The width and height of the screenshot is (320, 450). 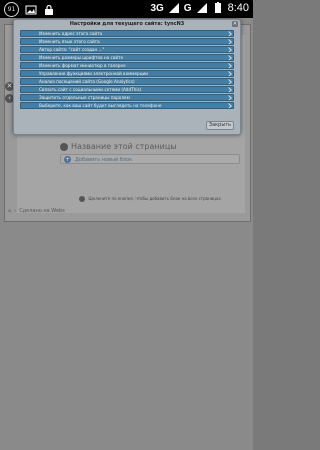 What do you see at coordinates (15, 211) in the screenshot?
I see `crumb-sep: ›` at bounding box center [15, 211].